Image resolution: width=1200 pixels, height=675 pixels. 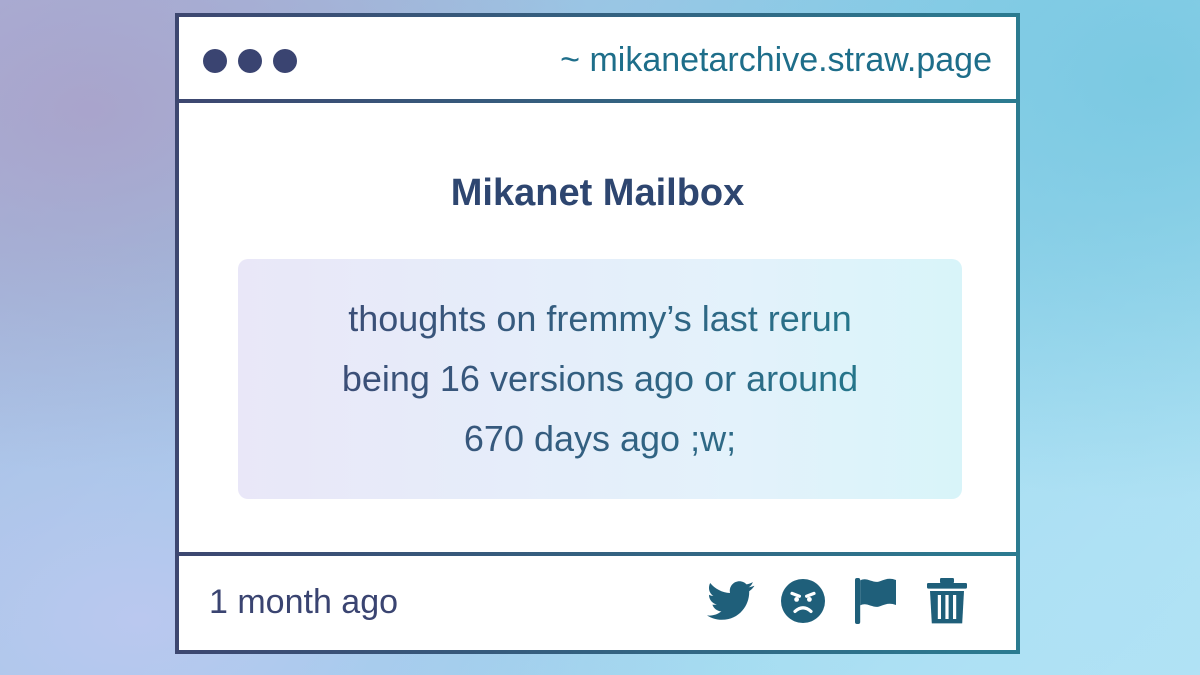 I want to click on page-url: ~ mikanetarchive.straw.page, so click(x=776, y=60).